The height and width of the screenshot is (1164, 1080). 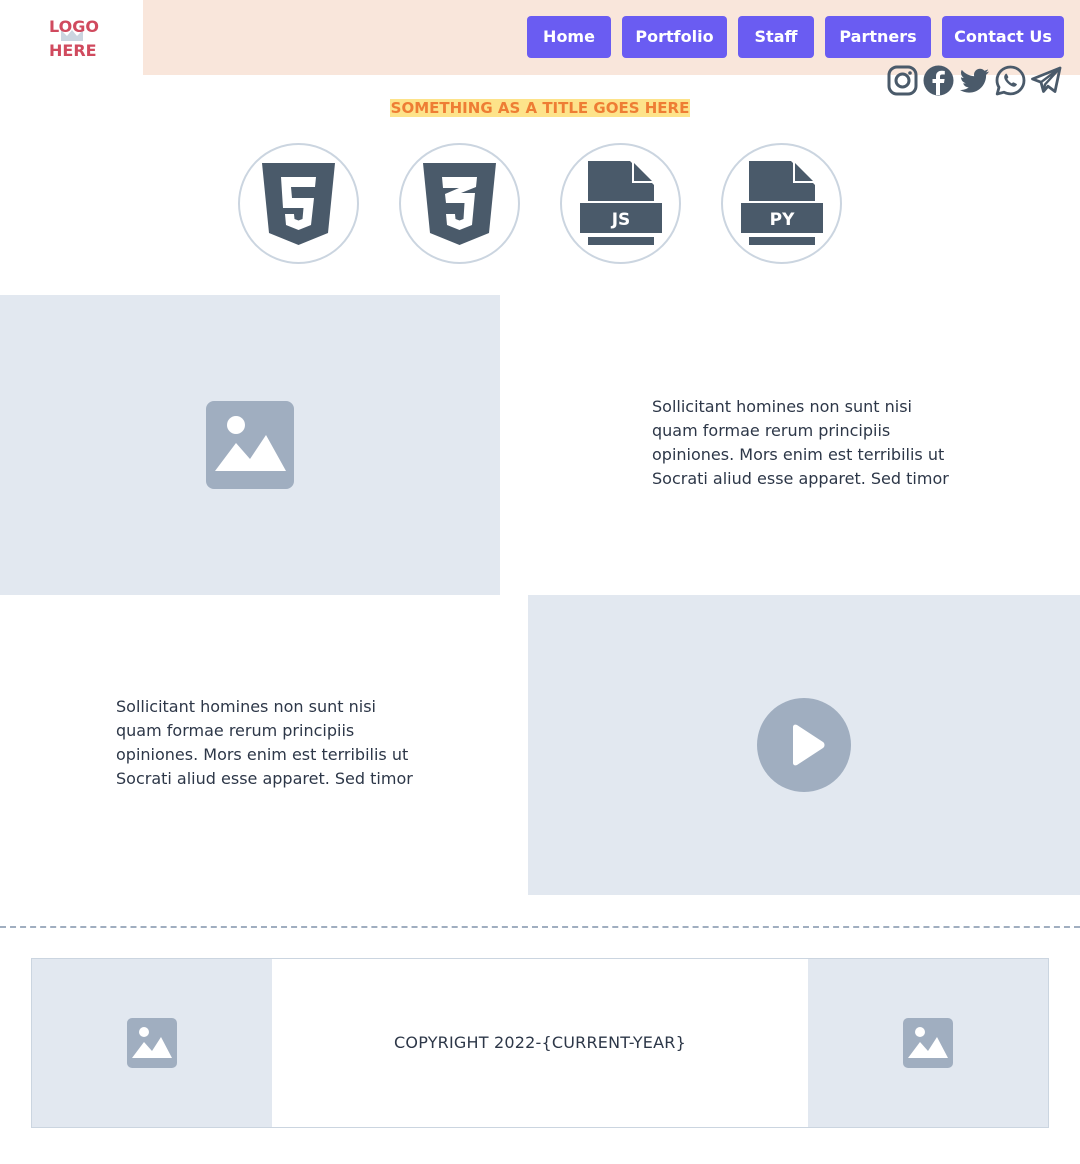 I want to click on facebook-icon, so click(x=938, y=80).